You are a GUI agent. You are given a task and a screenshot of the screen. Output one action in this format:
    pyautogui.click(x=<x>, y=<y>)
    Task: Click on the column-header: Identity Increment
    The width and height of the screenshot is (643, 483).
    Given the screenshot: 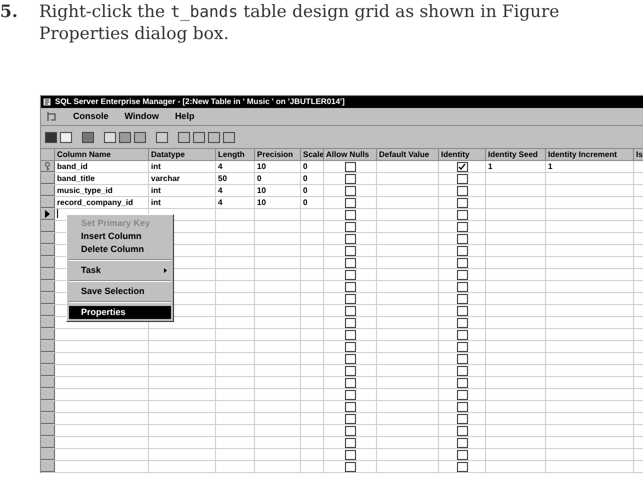 What is the action you would take?
    pyautogui.click(x=590, y=154)
    